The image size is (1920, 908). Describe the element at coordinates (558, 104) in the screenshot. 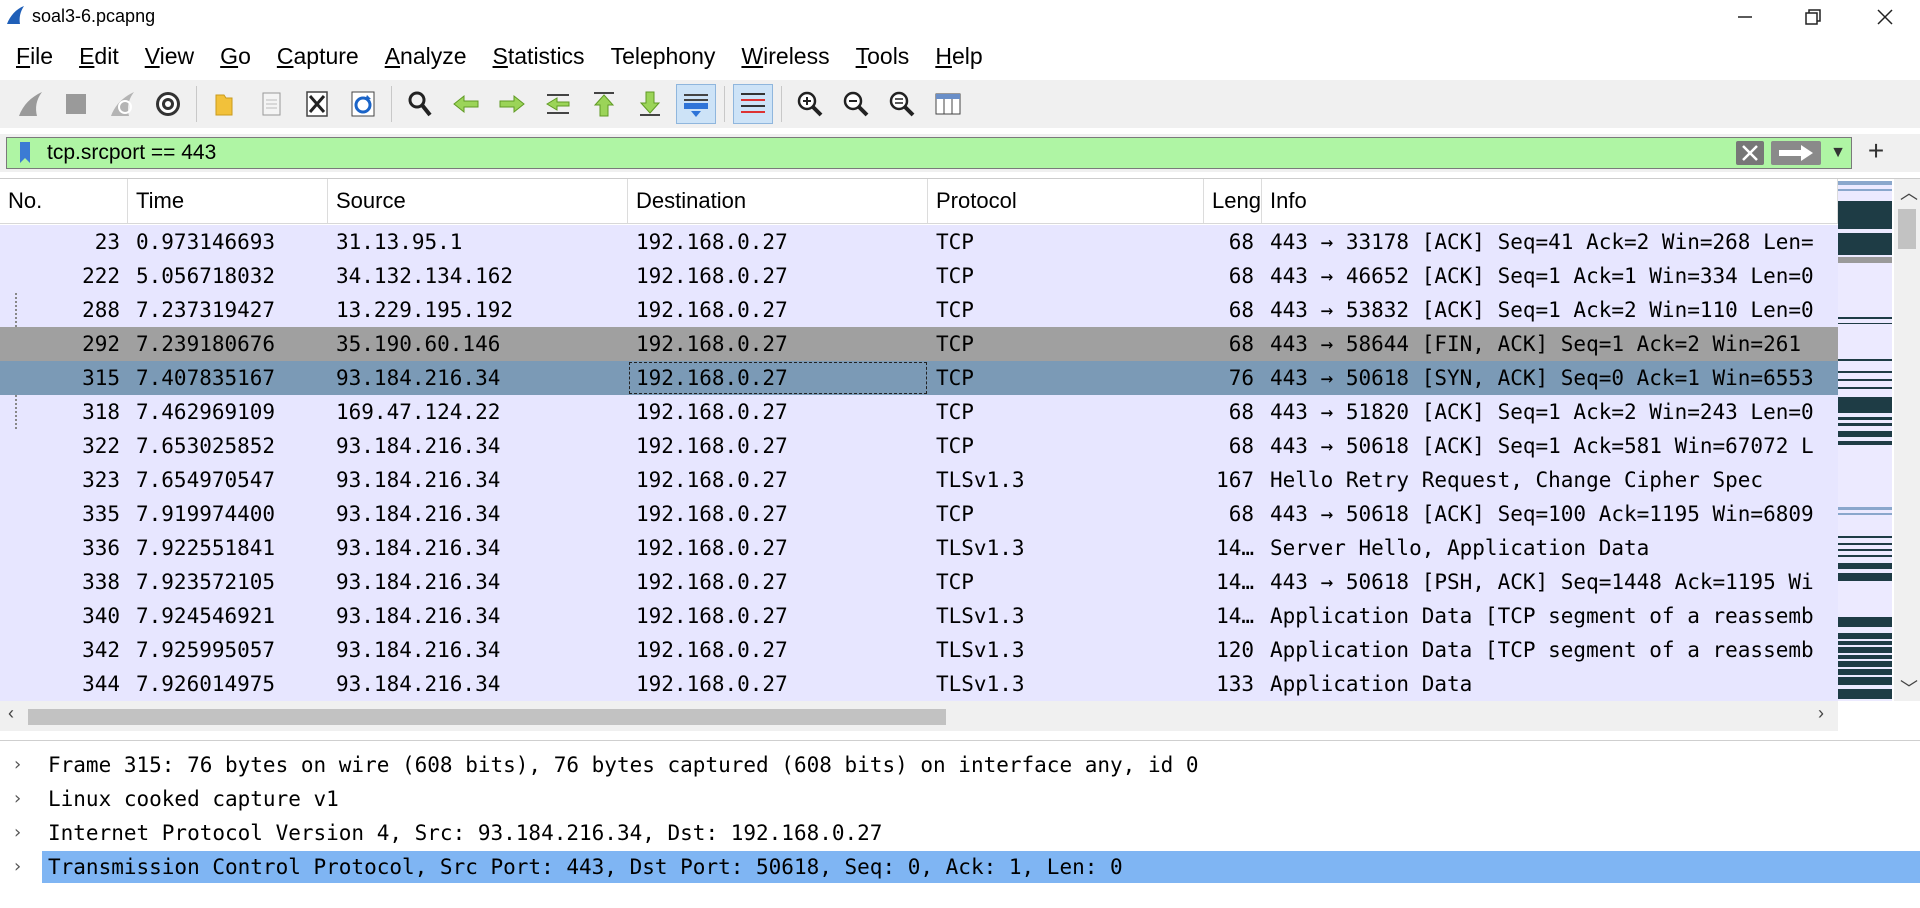

I see `go-to-packet-button` at that location.